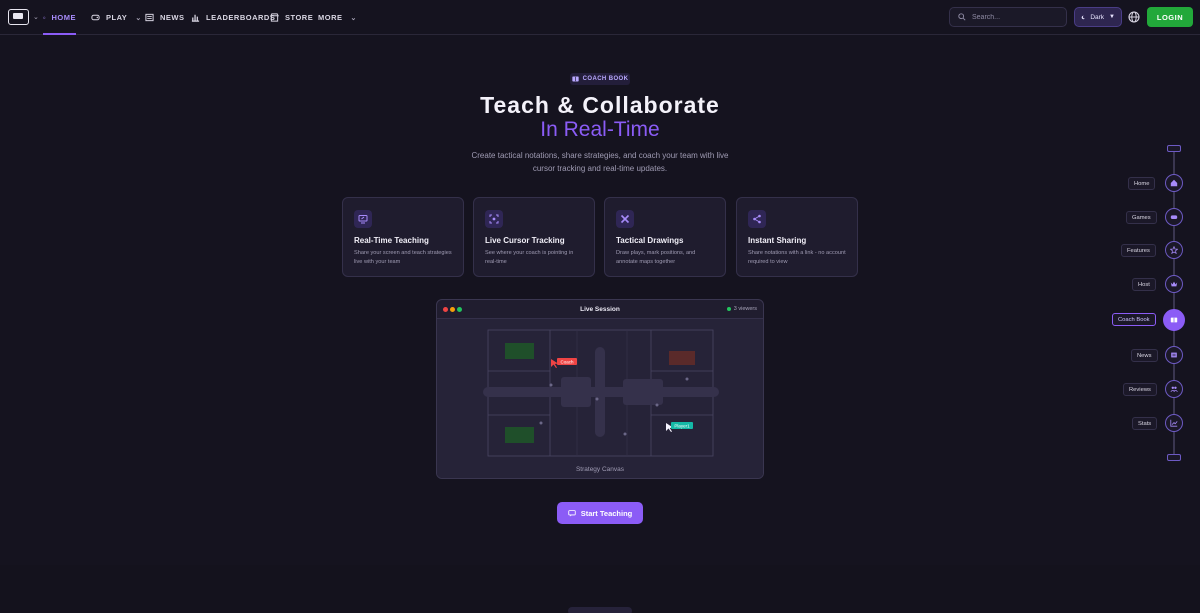 This screenshot has width=1200, height=613. I want to click on nav-item-home: HOME, so click(59, 17).